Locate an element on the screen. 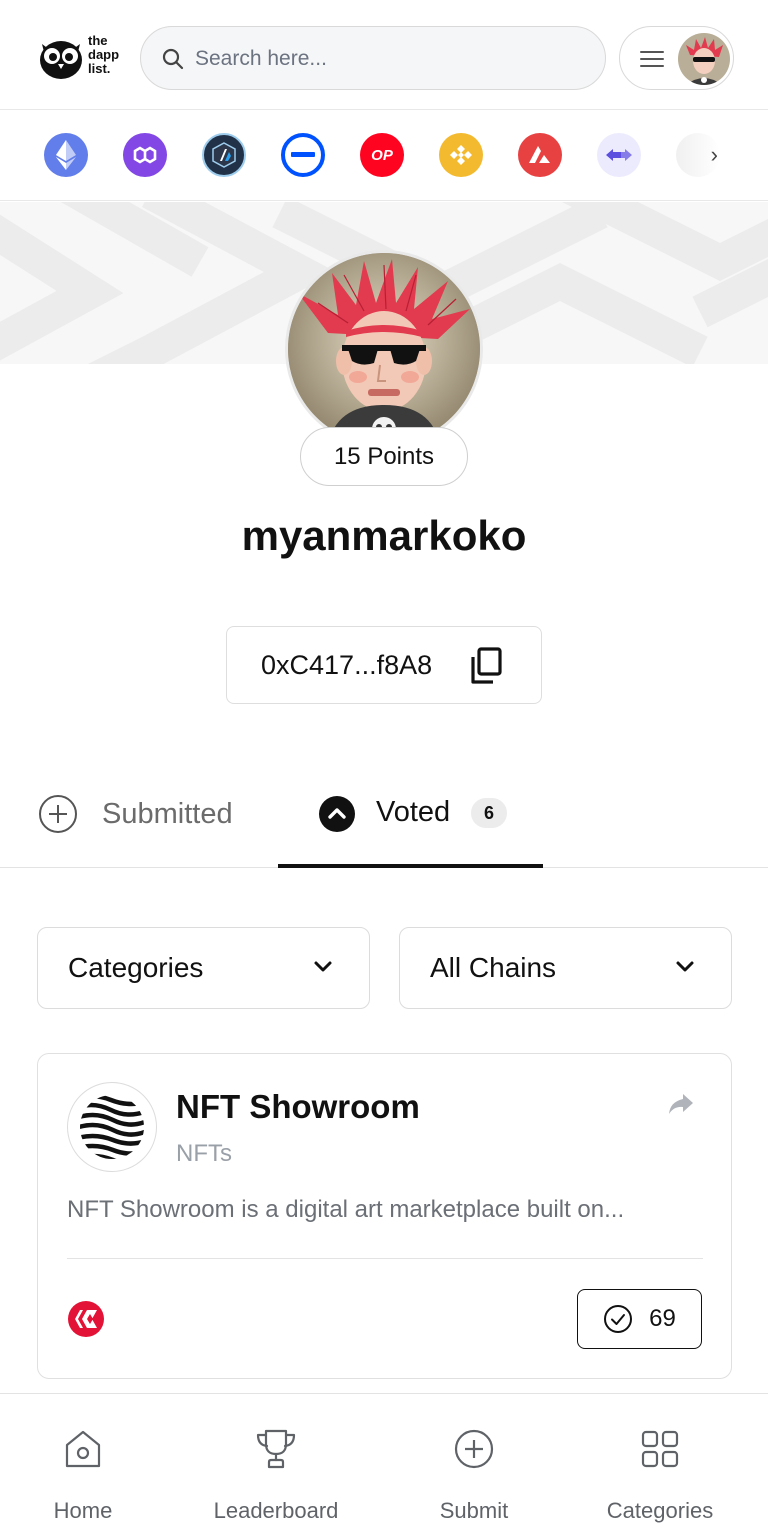 The height and width of the screenshot is (1538, 768). top-header: the dapp list. is located at coordinates (384, 55).